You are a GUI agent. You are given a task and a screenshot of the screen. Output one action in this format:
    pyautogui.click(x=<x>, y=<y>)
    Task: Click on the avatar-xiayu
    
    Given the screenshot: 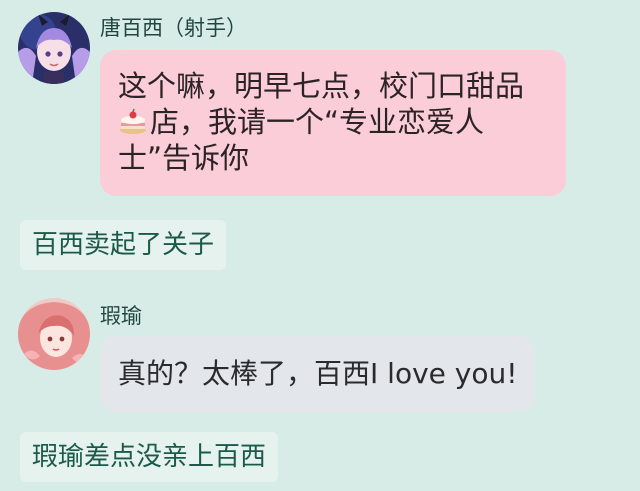 What is the action you would take?
    pyautogui.click(x=54, y=334)
    